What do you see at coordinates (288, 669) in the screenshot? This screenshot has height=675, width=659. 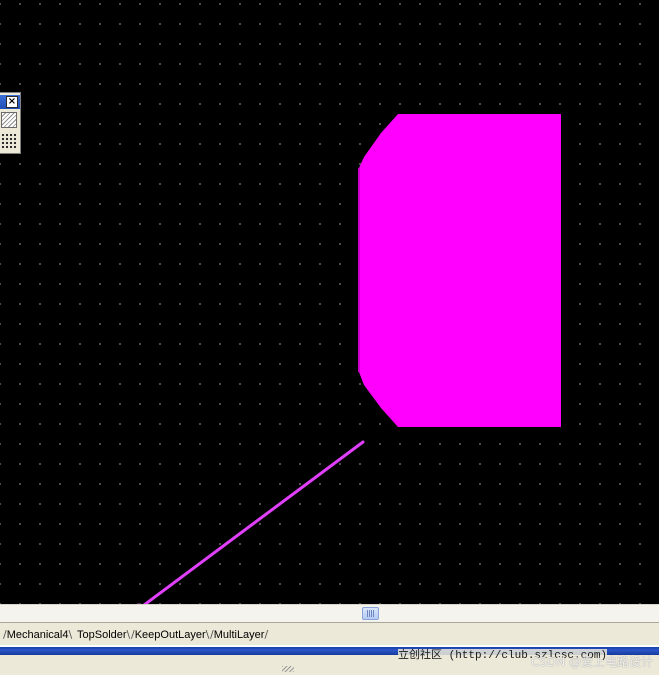 I see `resize-grip-icon` at bounding box center [288, 669].